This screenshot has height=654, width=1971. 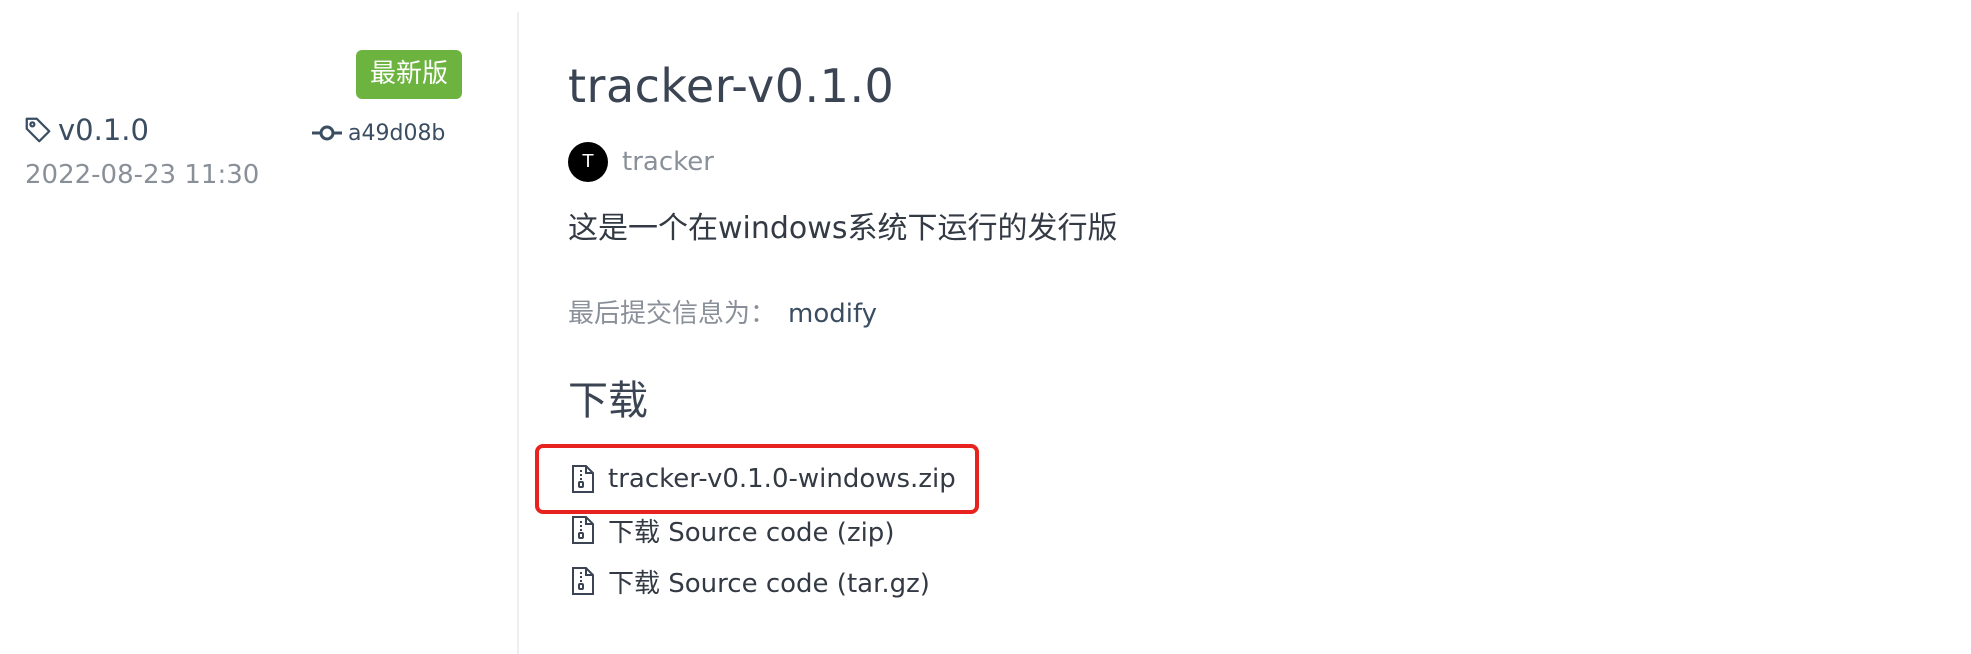 I want to click on download-label: tracker-v0.1.0-windows.zip, so click(x=782, y=479).